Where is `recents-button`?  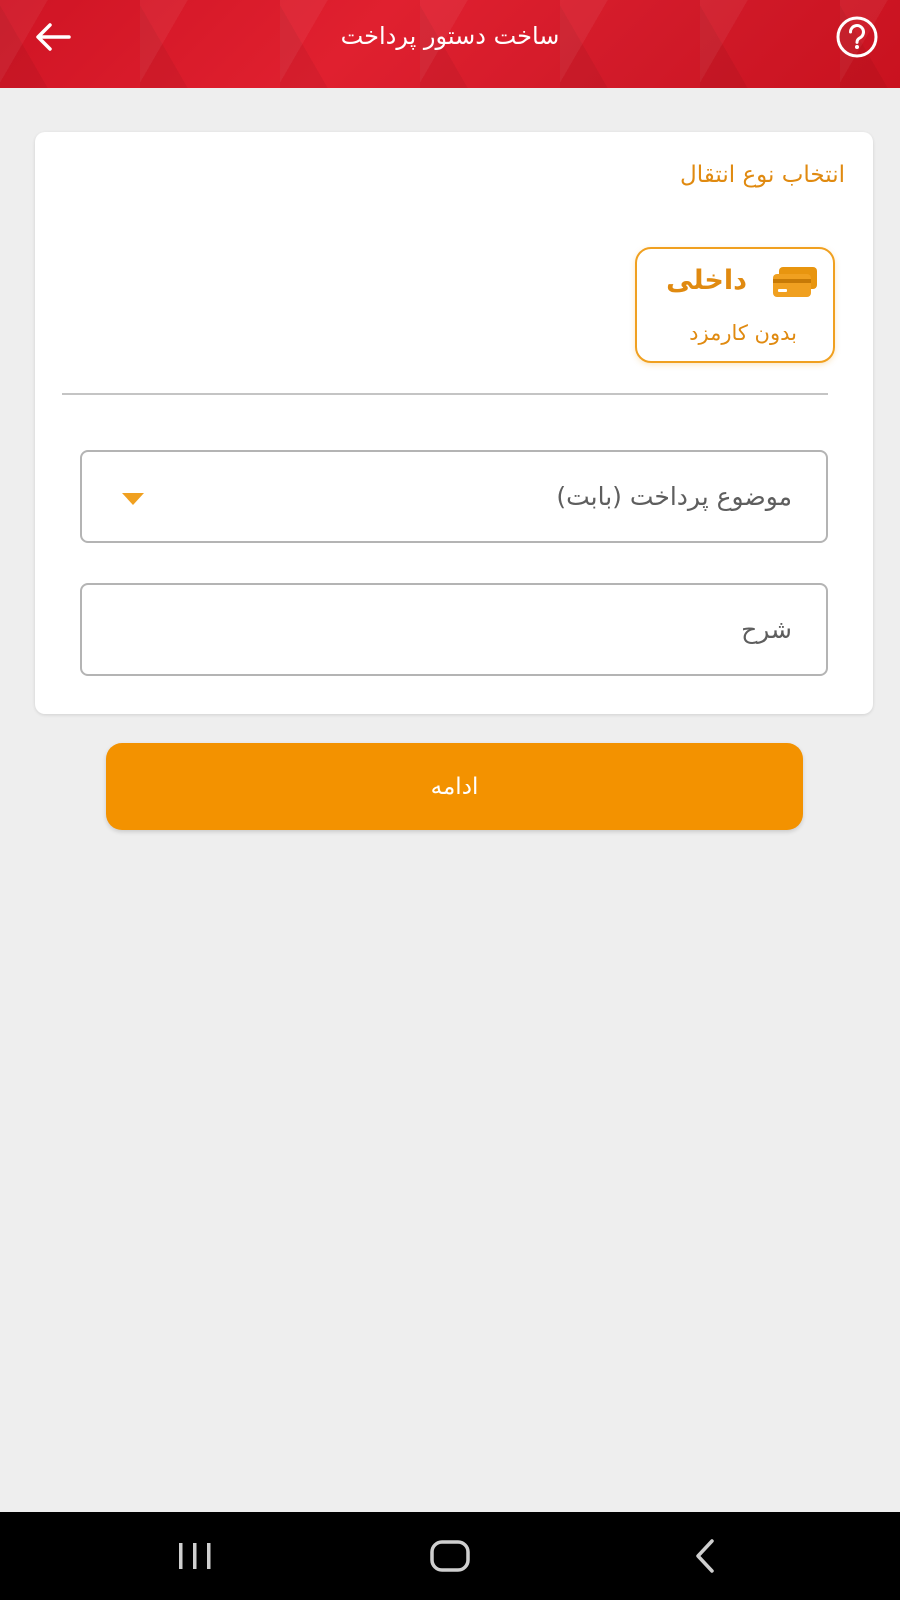
recents-button is located at coordinates (195, 1556).